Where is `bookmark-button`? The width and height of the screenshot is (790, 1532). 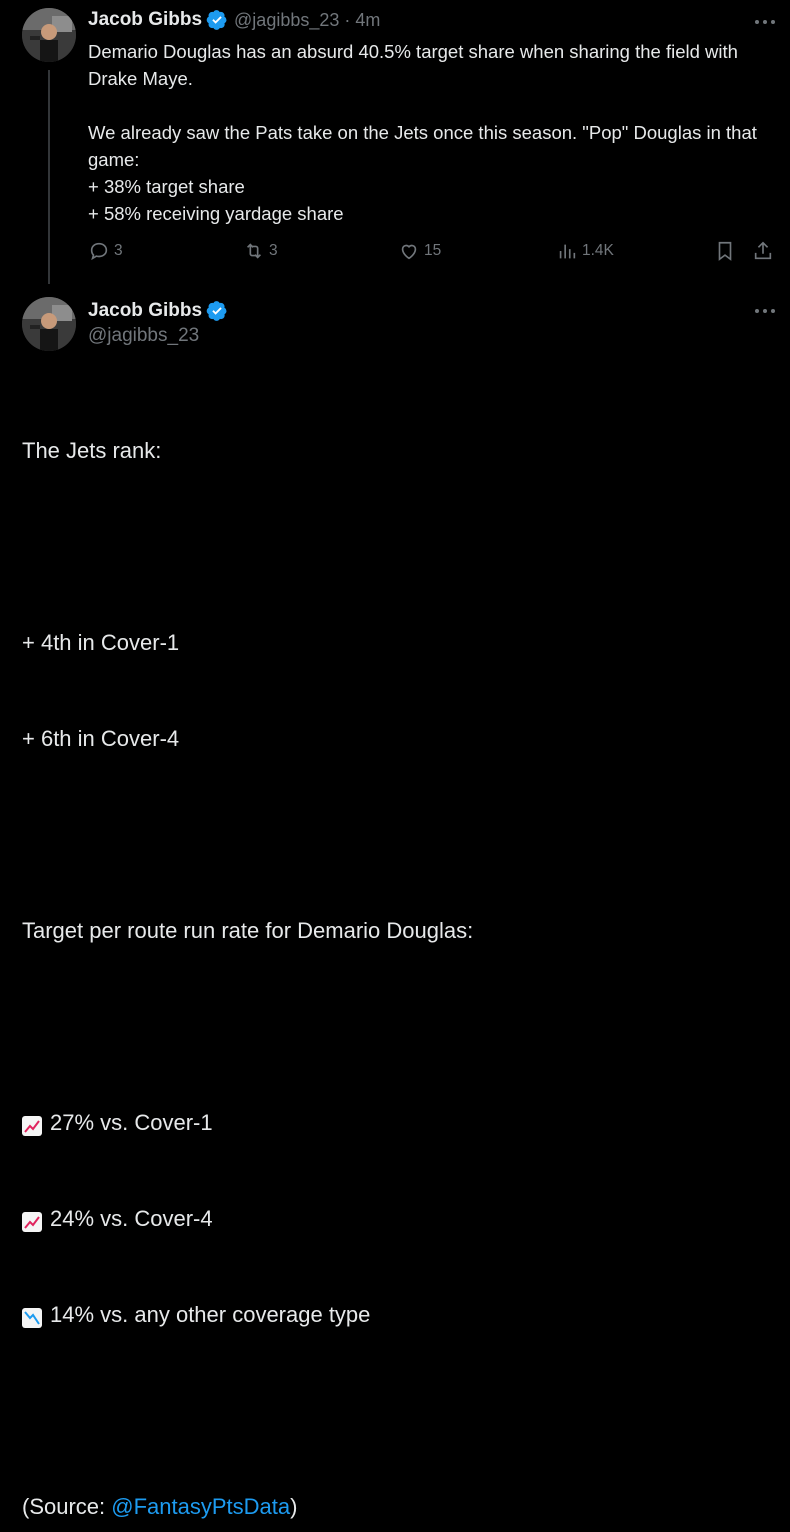 bookmark-button is located at coordinates (725, 251).